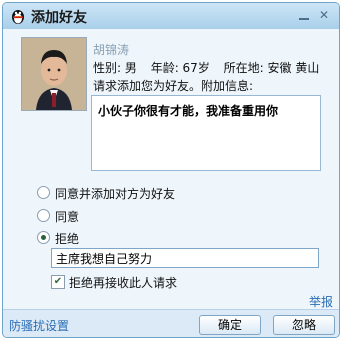 This screenshot has width=344, height=340. What do you see at coordinates (271, 68) in the screenshot?
I see `location-text: 所在地: 安徽 黄山` at bounding box center [271, 68].